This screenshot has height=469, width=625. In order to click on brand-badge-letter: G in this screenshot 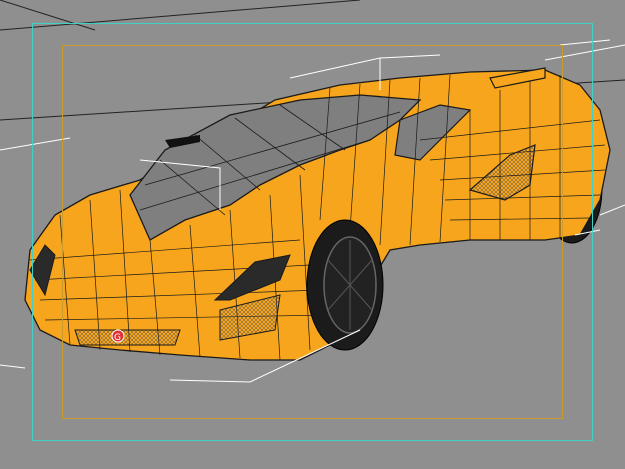, I will do `click(117, 338)`.